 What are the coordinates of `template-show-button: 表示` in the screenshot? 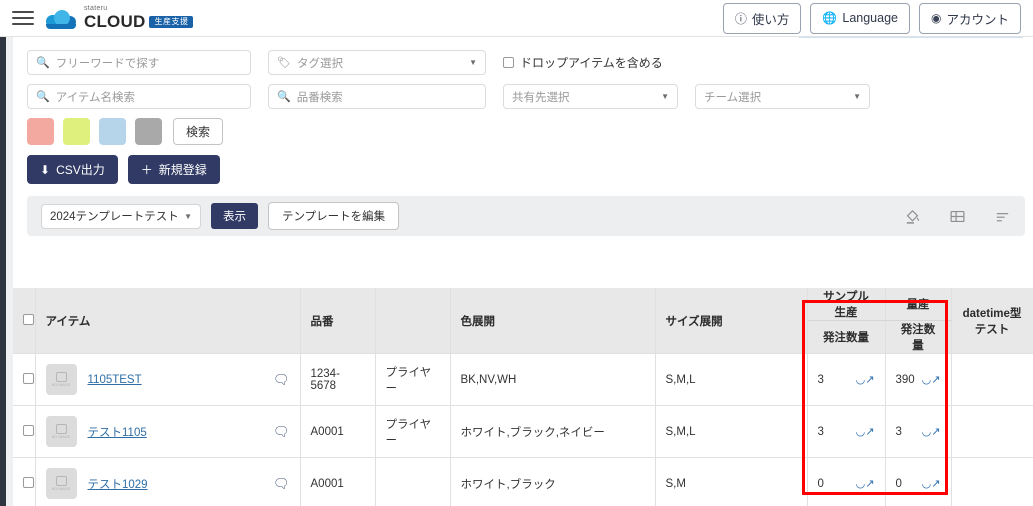 It's located at (234, 216).